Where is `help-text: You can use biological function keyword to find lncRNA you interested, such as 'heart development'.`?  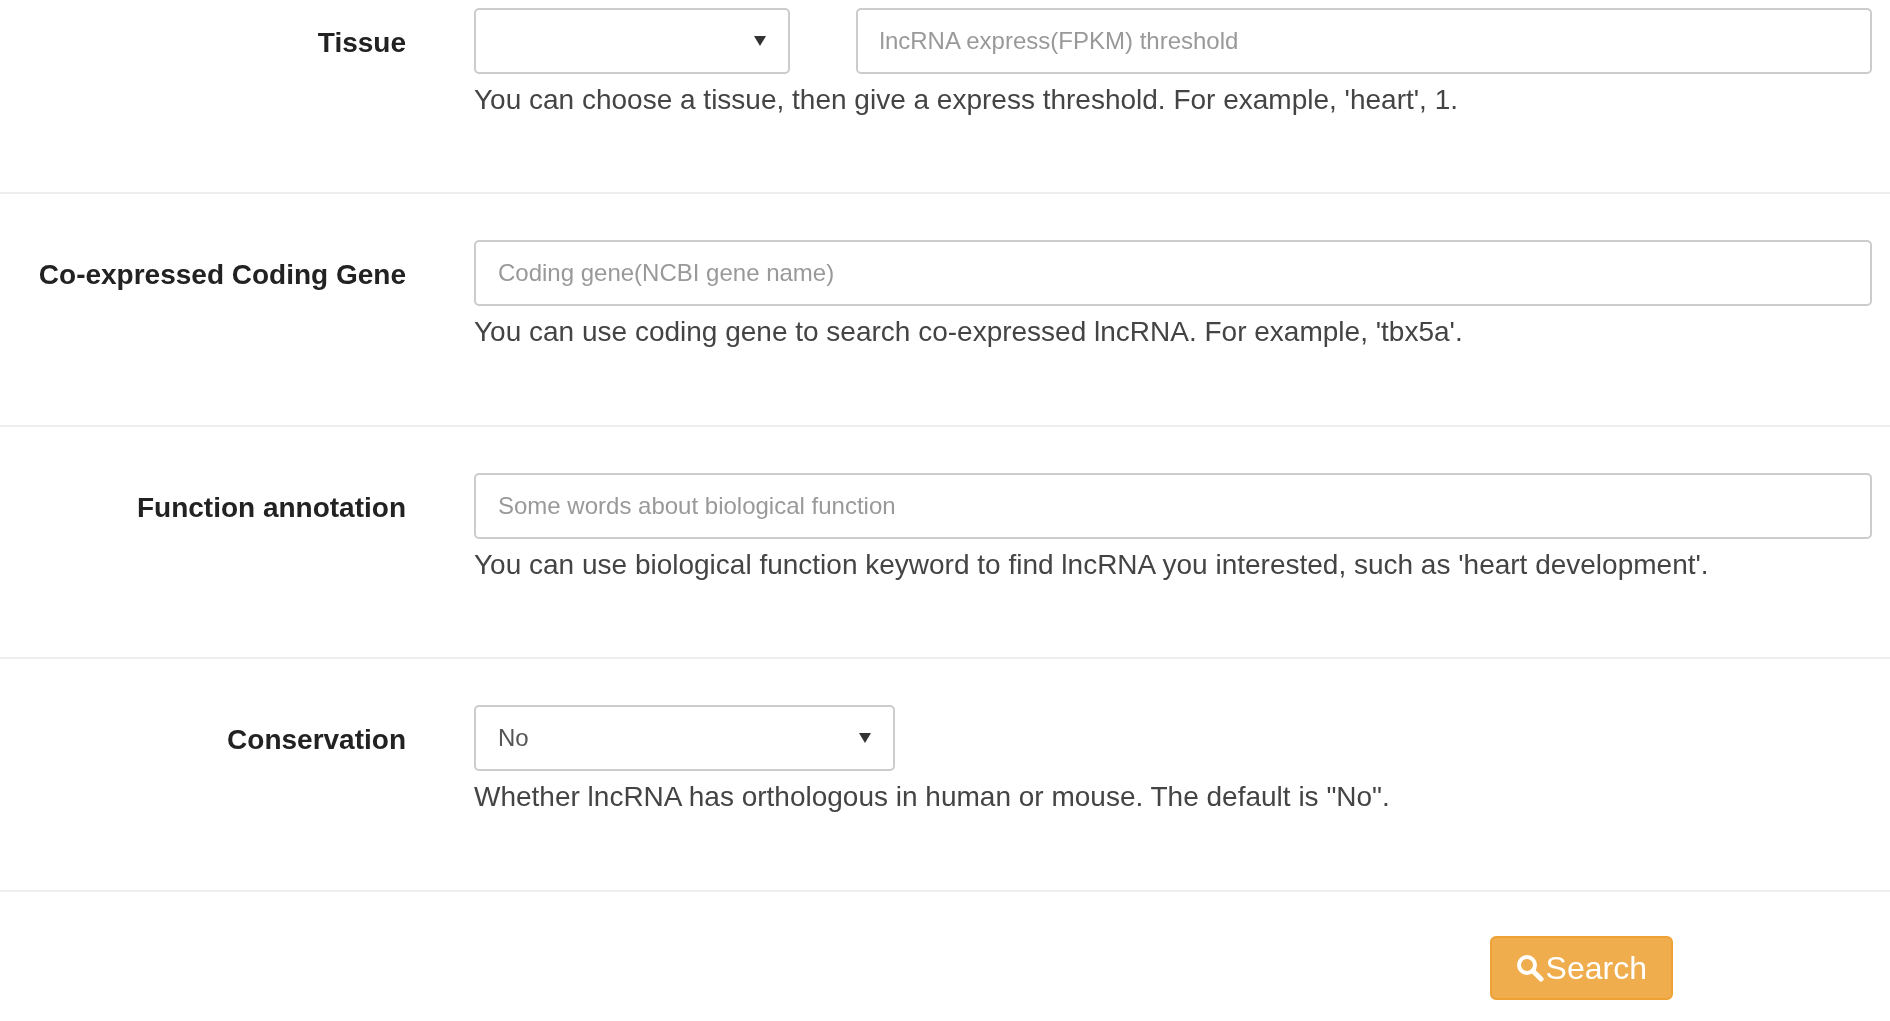 help-text: You can use biological function keyword to find lncRNA you interested, such as 'heart development'. is located at coordinates (1092, 564).